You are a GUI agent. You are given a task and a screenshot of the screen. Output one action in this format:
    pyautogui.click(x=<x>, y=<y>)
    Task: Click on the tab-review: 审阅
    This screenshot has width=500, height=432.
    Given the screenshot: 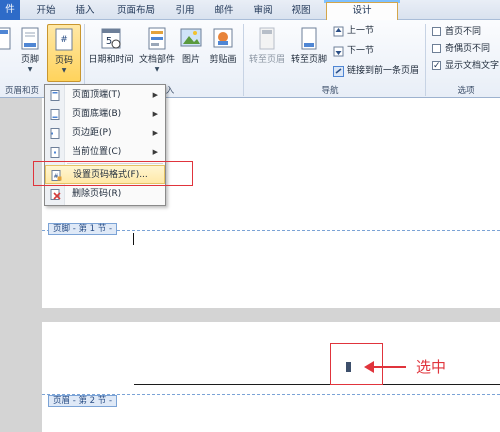 What is the action you would take?
    pyautogui.click(x=263, y=11)
    